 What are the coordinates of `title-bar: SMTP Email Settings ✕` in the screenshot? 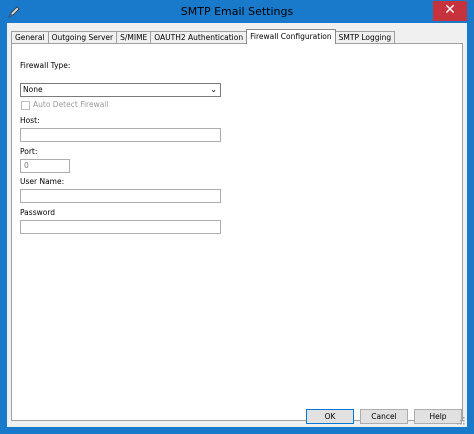 It's located at (237, 12).